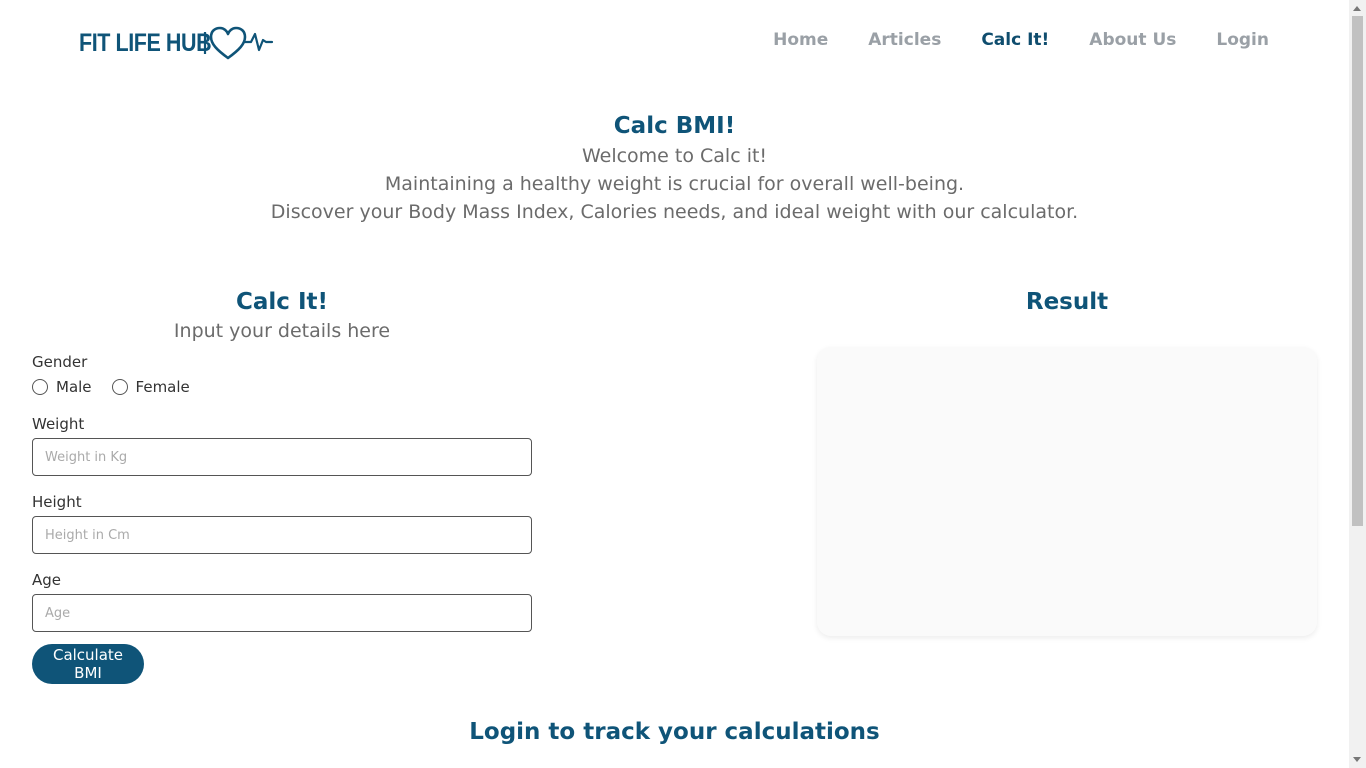 The height and width of the screenshot is (768, 1366). I want to click on form-title: Calc It!, so click(282, 302).